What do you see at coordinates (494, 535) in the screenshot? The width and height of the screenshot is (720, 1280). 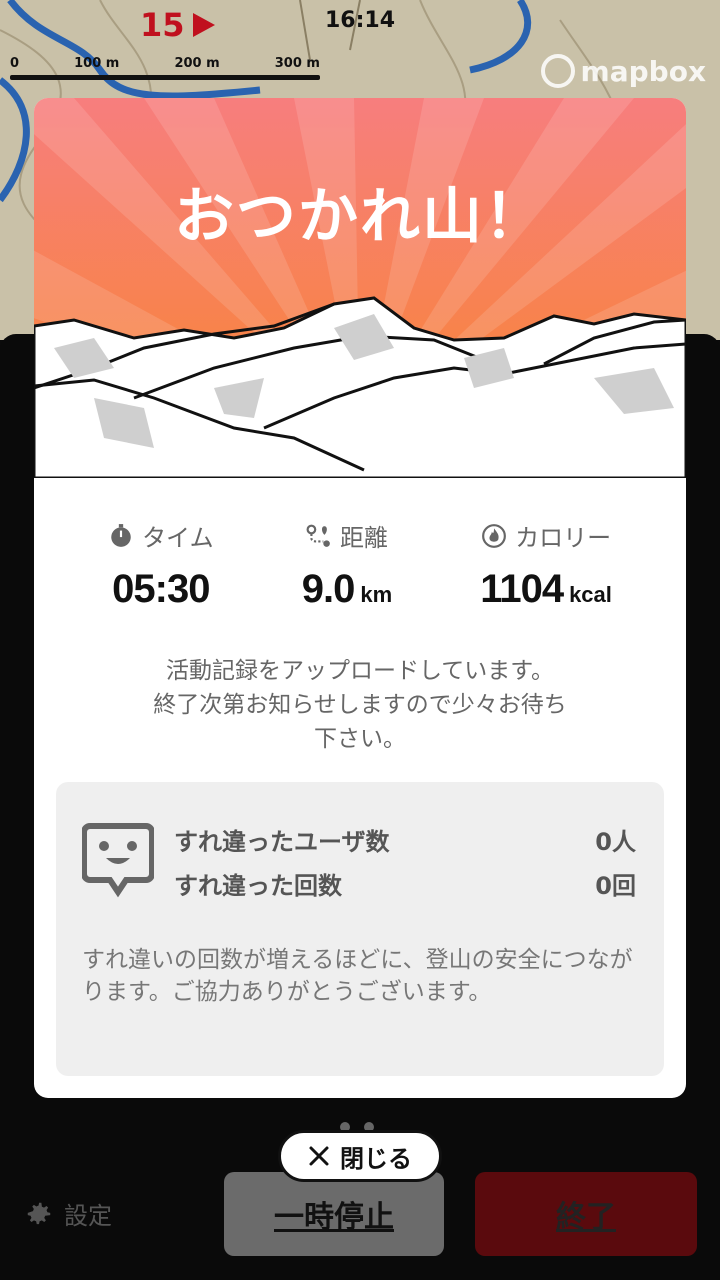 I see `flame-icon` at bounding box center [494, 535].